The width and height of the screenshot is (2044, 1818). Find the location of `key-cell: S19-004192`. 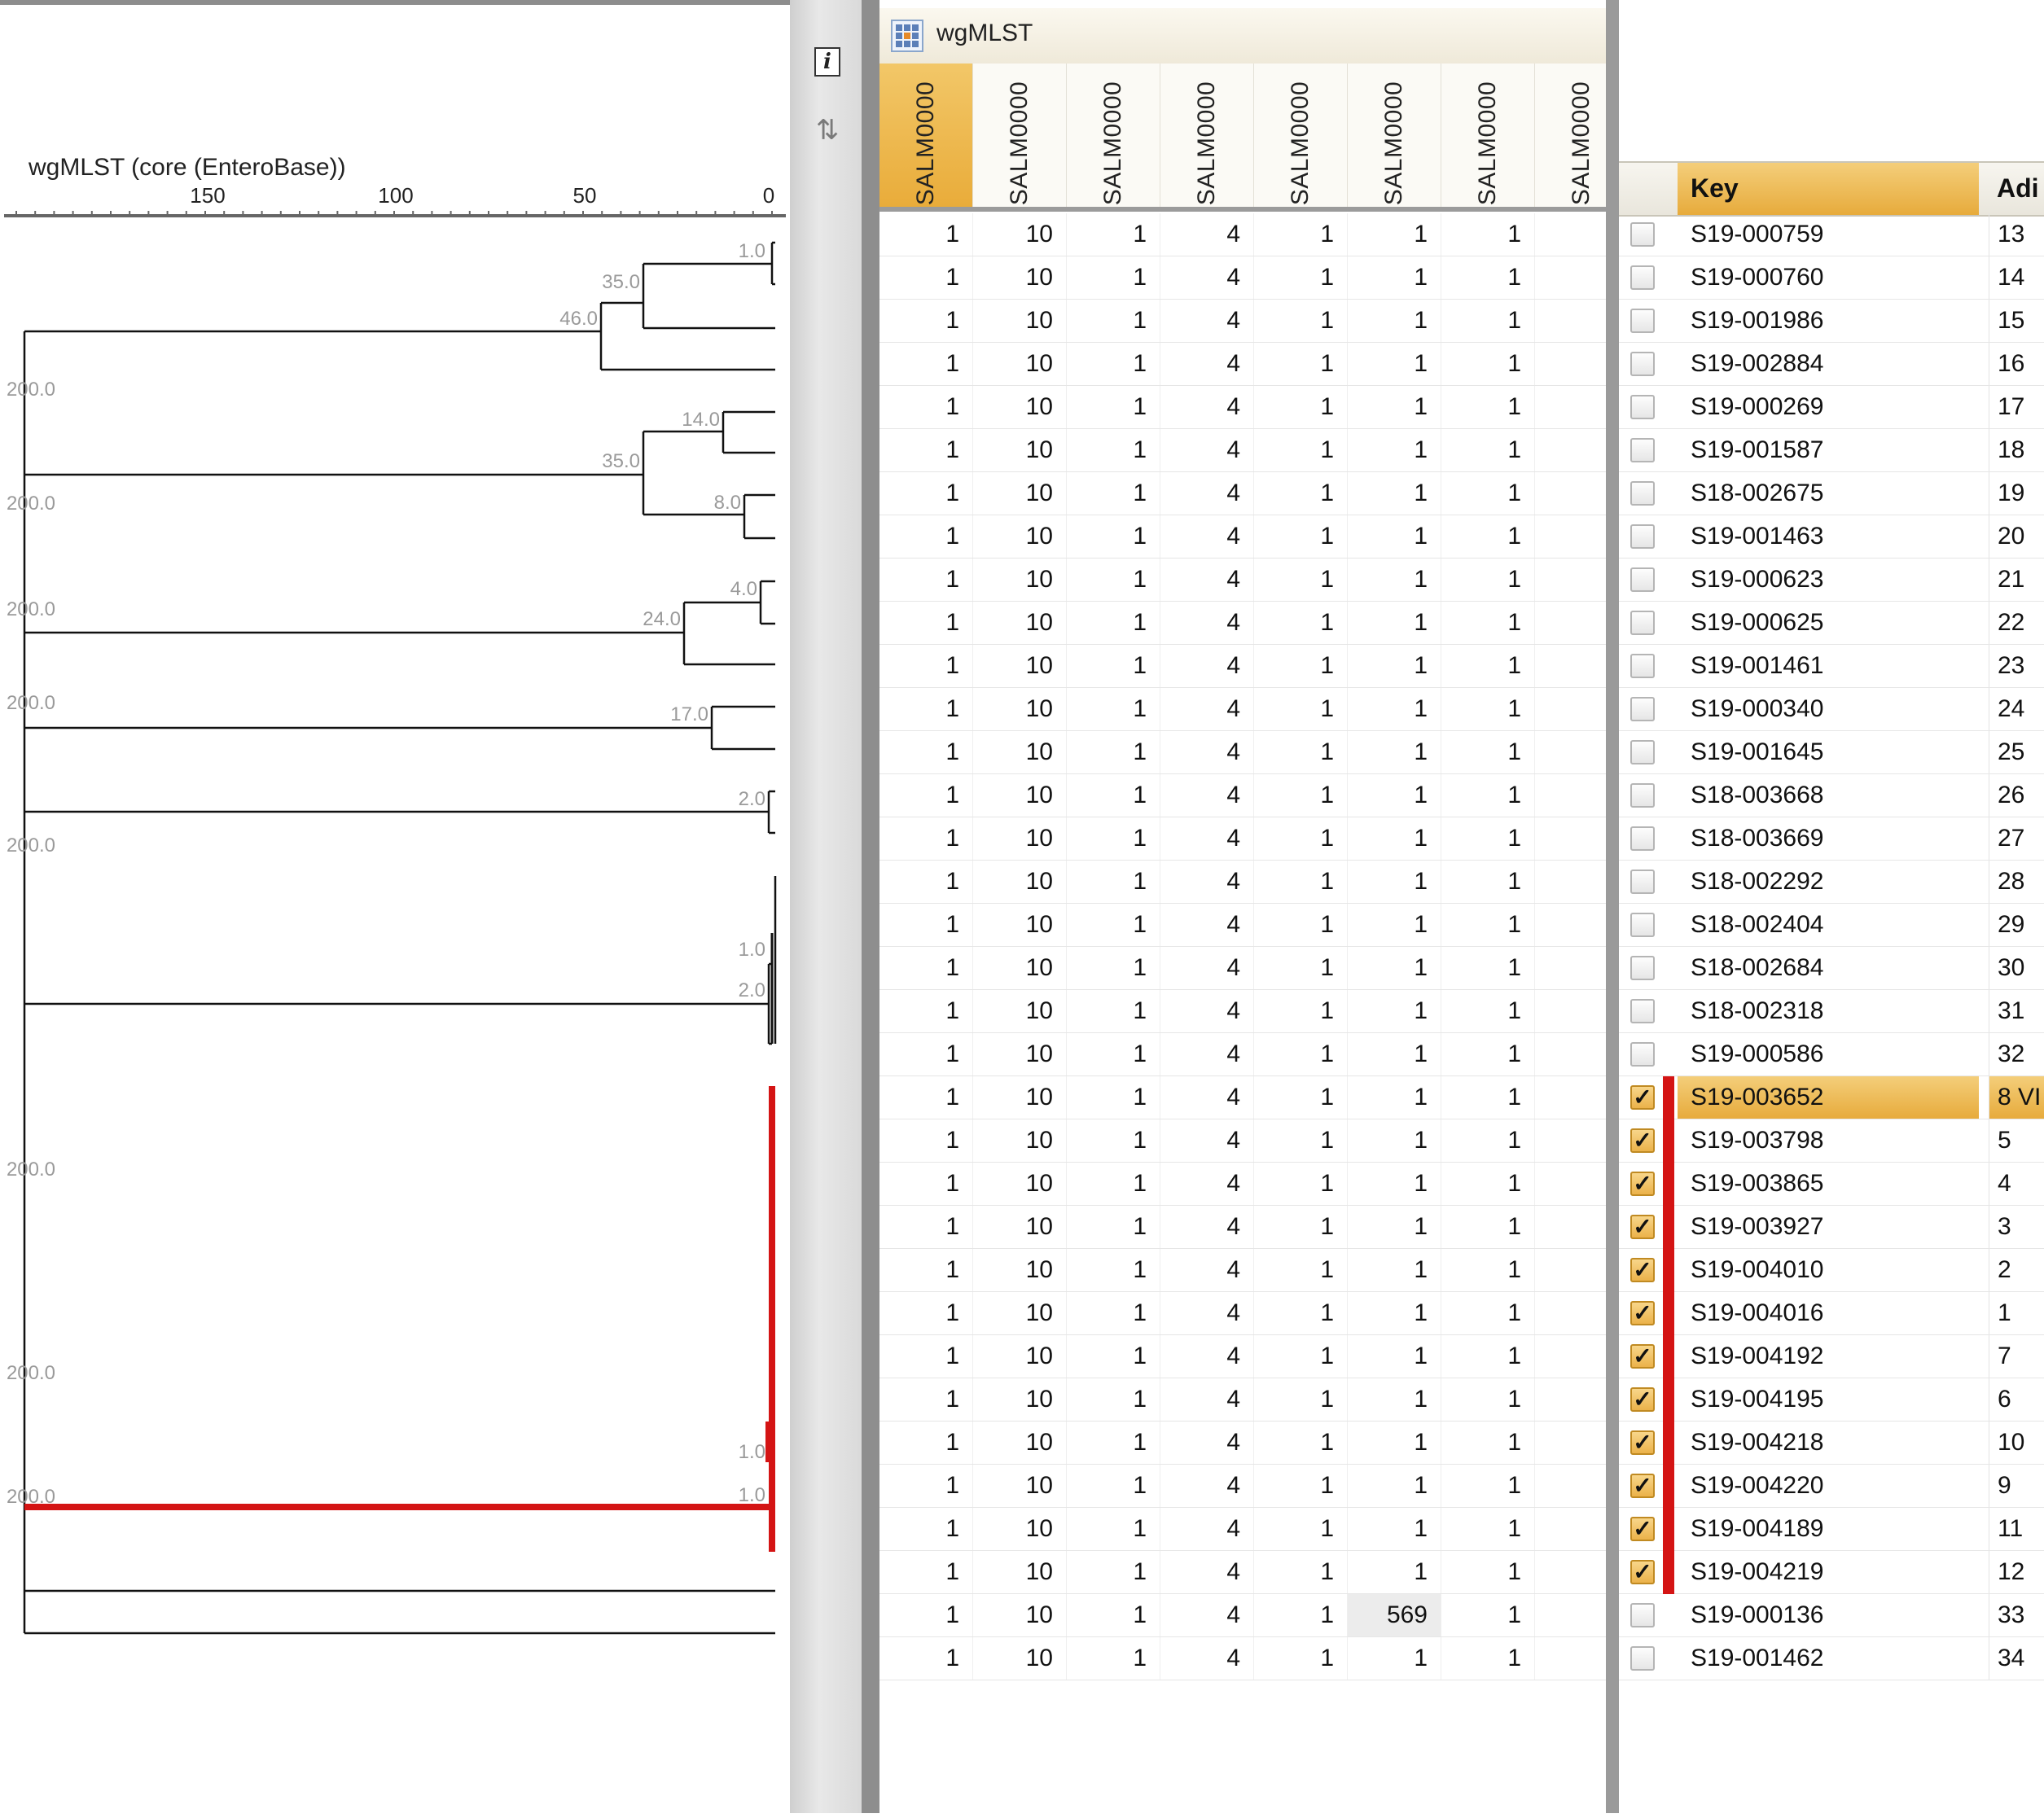

key-cell: S19-004192 is located at coordinates (1828, 1357).